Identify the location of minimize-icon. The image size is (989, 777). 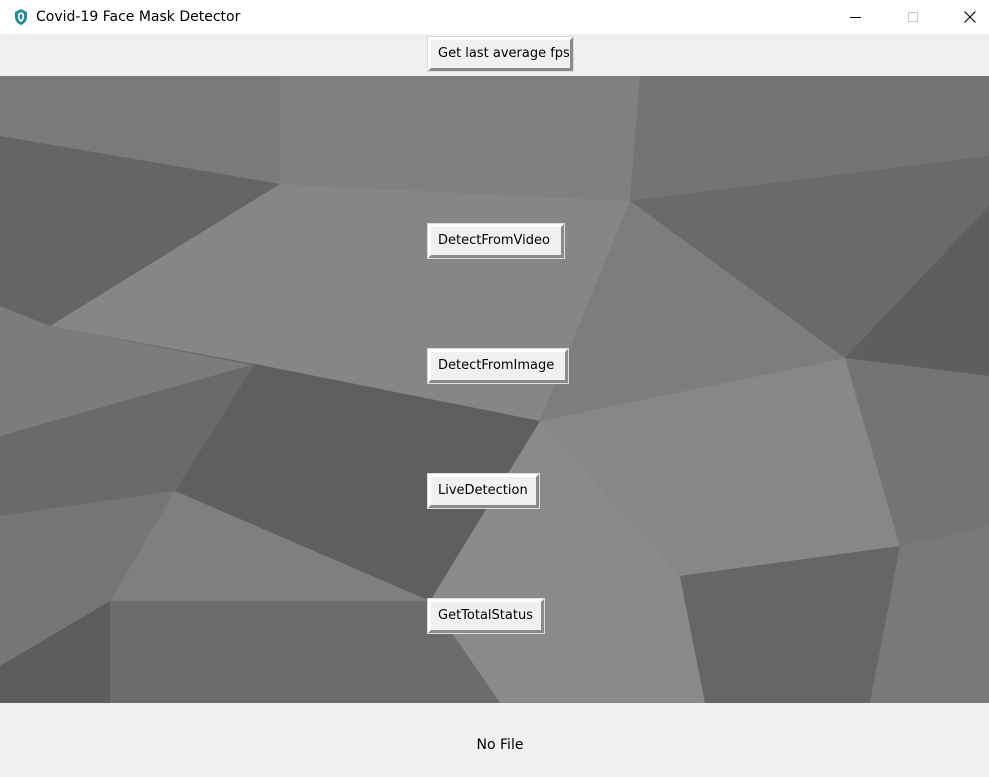
(855, 17).